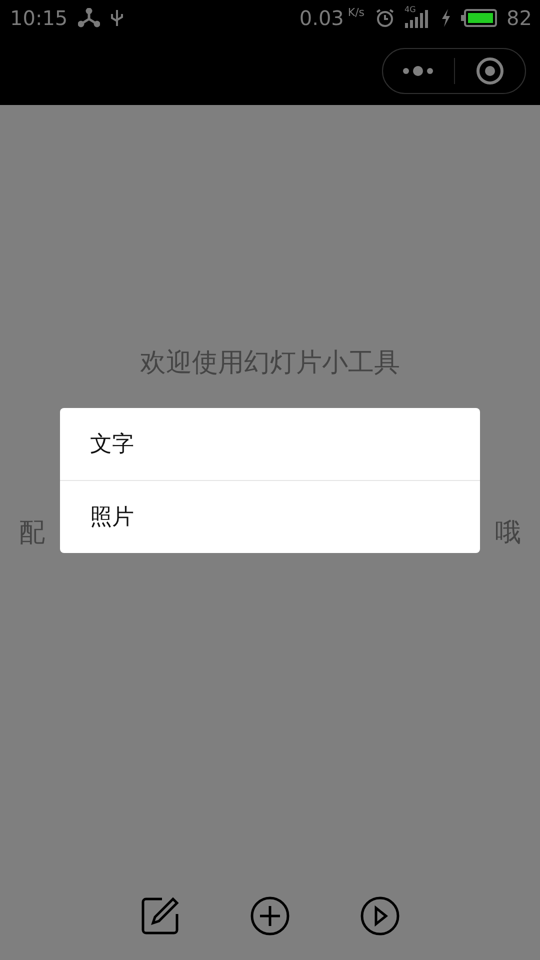  Describe the element at coordinates (445, 18) in the screenshot. I see `charging-icon` at that location.